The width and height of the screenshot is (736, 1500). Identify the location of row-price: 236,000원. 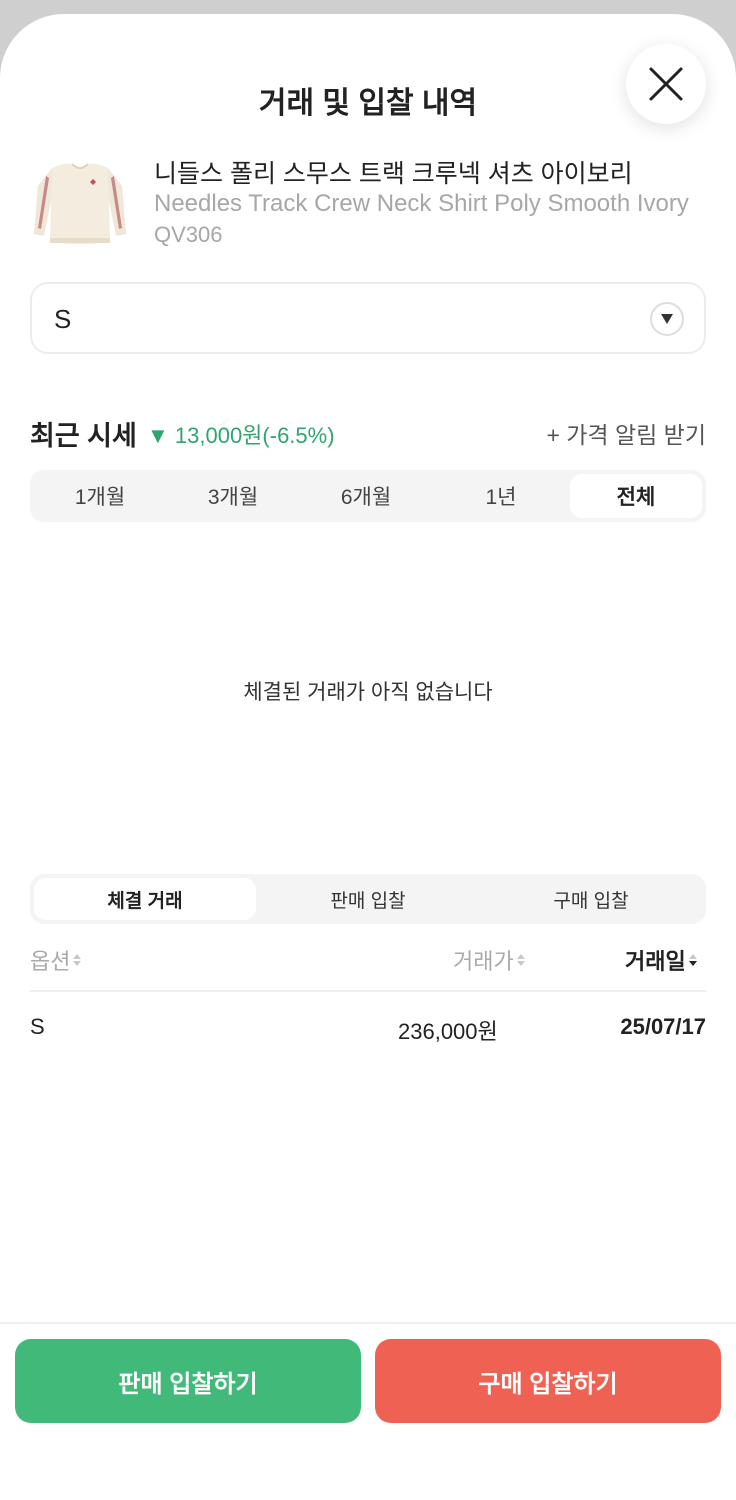
(448, 1031).